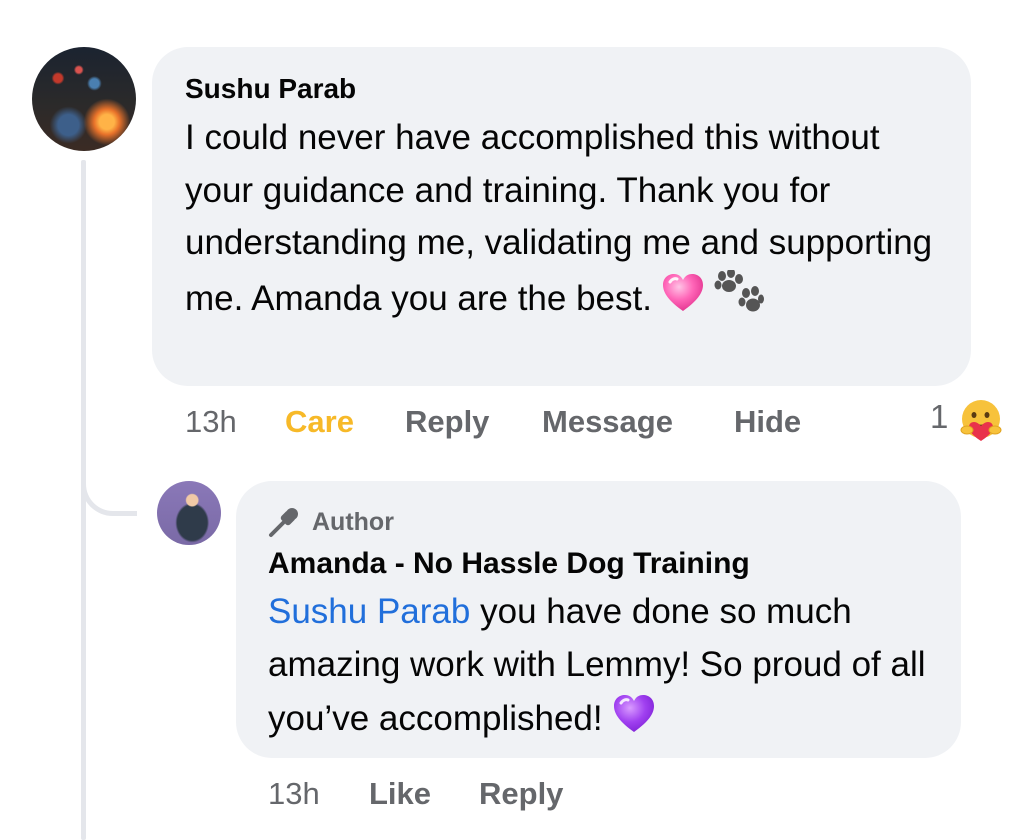 The height and width of the screenshot is (840, 1024). Describe the element at coordinates (369, 611) in the screenshot. I see `mention-link: Sushu Parab` at that location.